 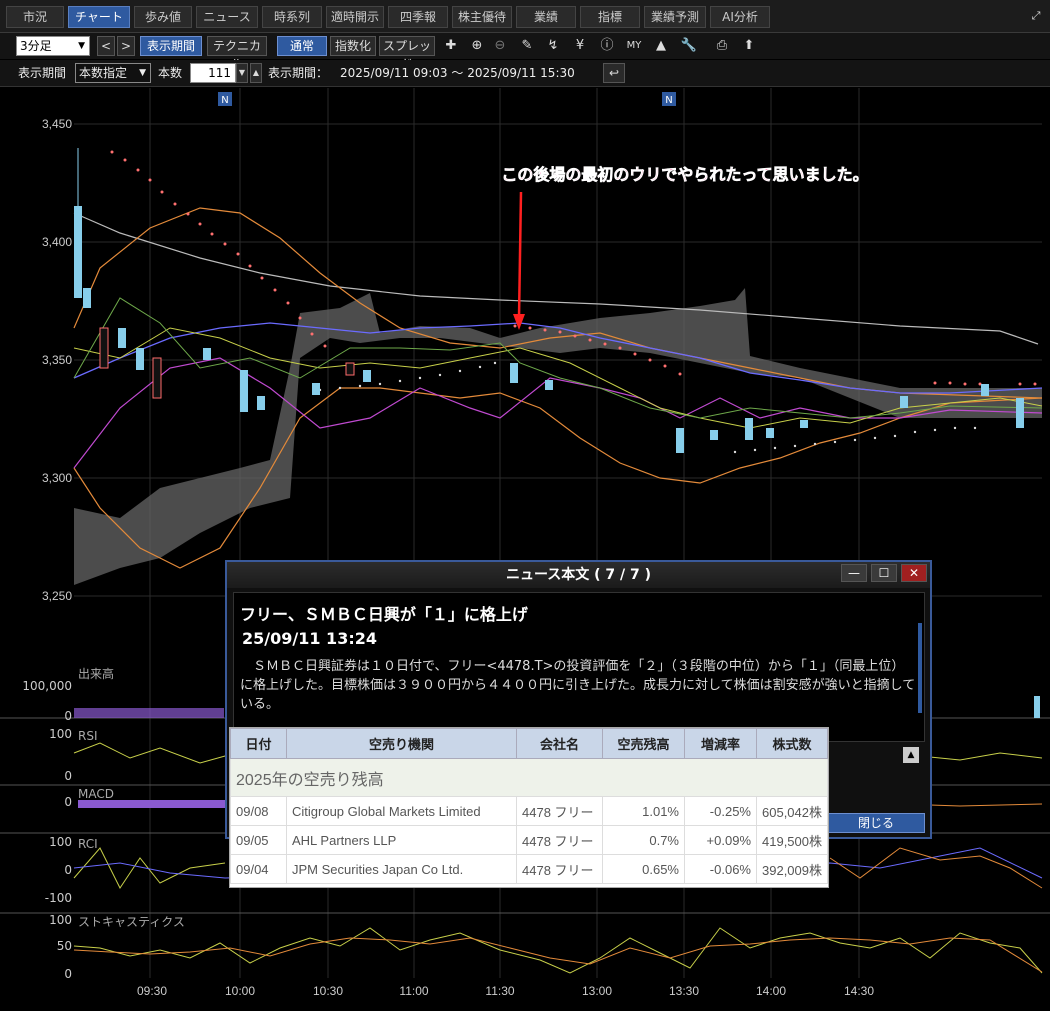 I want to click on rsi-label: RSI, so click(x=88, y=736).